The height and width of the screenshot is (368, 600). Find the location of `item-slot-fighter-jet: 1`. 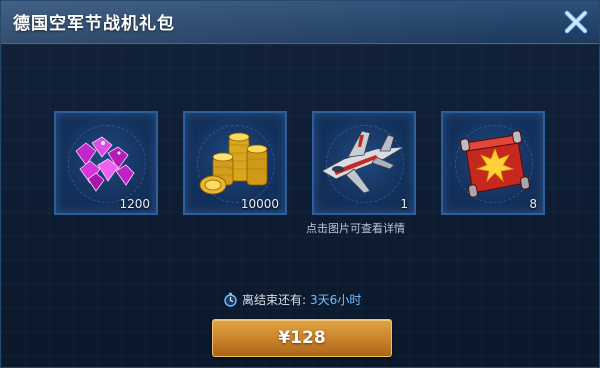

item-slot-fighter-jet: 1 is located at coordinates (364, 163).